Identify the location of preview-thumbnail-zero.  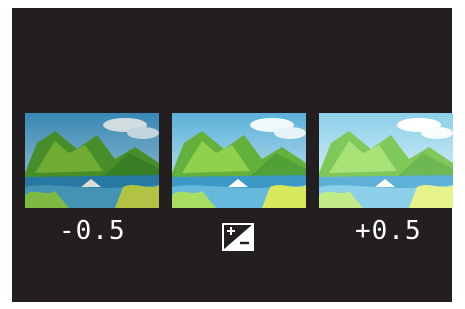
(239, 160).